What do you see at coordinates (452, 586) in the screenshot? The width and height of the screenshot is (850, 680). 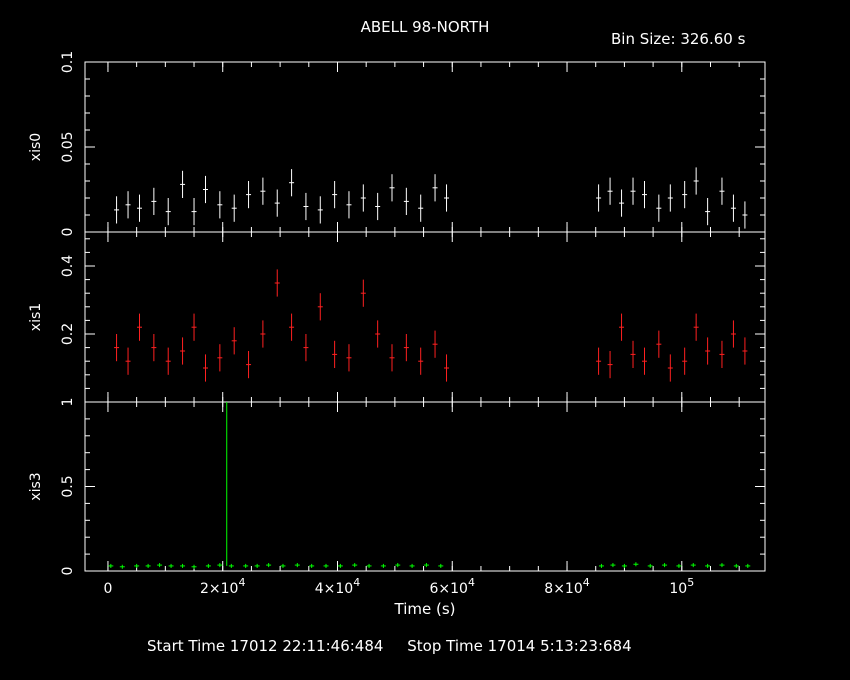 I see `x-tick-label: 6×104` at bounding box center [452, 586].